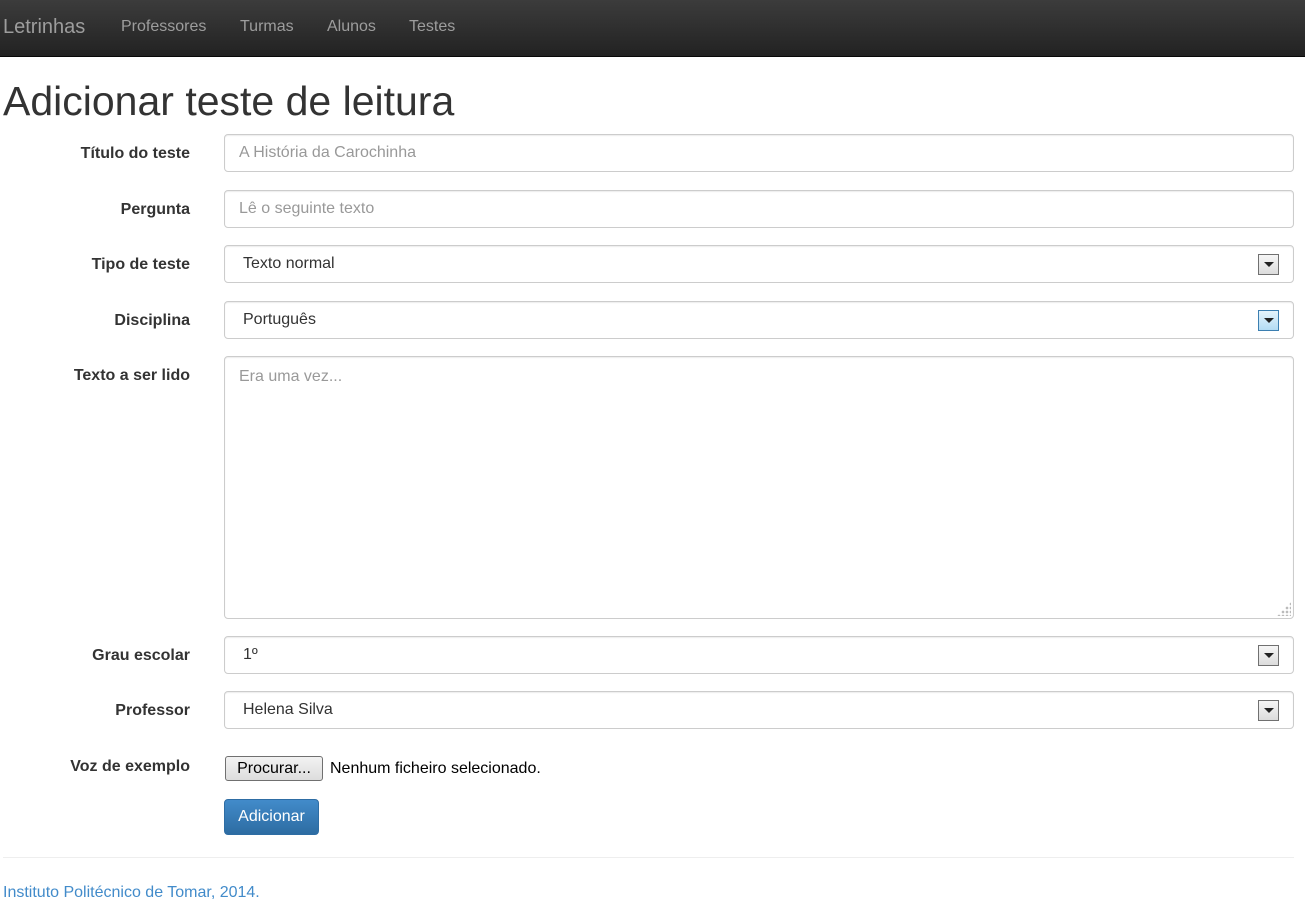 This screenshot has width=1305, height=904. I want to click on professor-value: Helena Silva, so click(288, 709).